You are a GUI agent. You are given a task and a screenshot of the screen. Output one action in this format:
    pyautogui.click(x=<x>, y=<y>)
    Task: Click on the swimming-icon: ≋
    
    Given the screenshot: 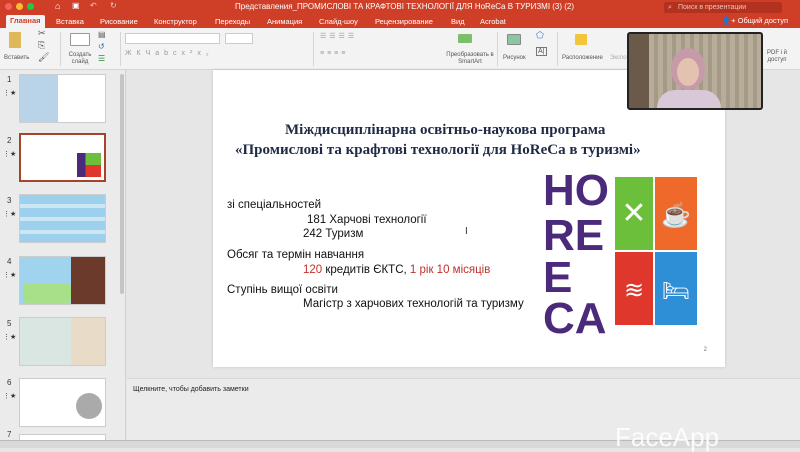 What is the action you would take?
    pyautogui.click(x=634, y=290)
    